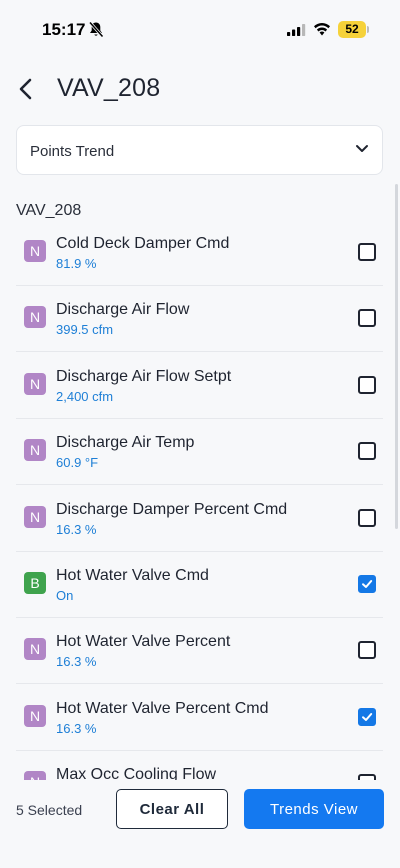 The width and height of the screenshot is (400, 868). What do you see at coordinates (322, 29) in the screenshot?
I see `wifi-icon` at bounding box center [322, 29].